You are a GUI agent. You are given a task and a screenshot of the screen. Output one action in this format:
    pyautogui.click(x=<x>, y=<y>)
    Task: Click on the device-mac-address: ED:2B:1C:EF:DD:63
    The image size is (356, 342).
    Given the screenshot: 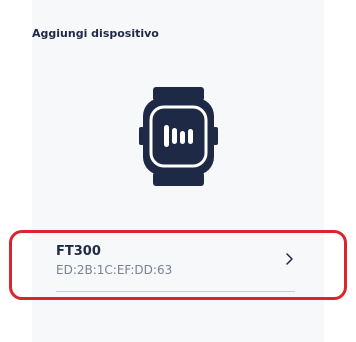 What is the action you would take?
    pyautogui.click(x=114, y=270)
    